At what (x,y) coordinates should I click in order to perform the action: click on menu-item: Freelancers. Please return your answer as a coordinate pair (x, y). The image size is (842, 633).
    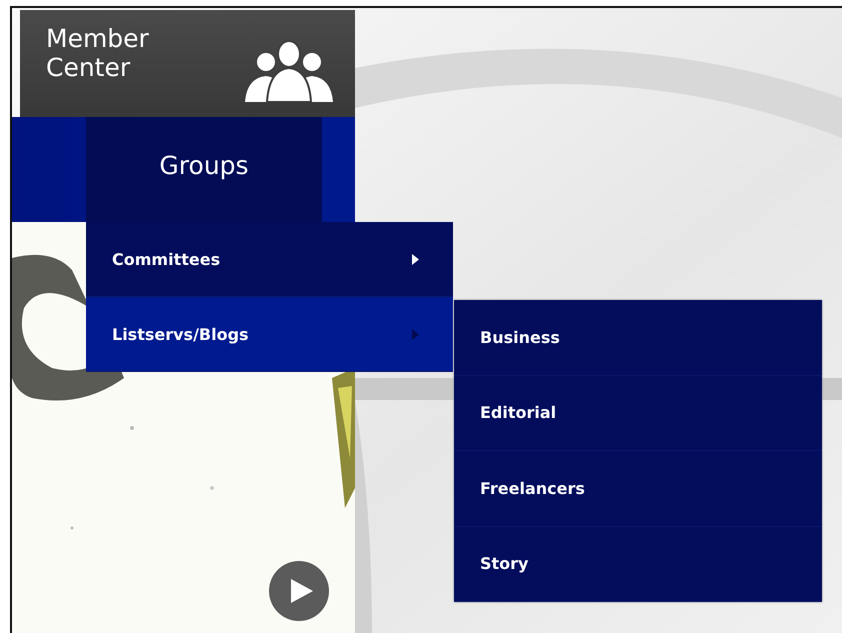
    Looking at the image, I should click on (638, 488).